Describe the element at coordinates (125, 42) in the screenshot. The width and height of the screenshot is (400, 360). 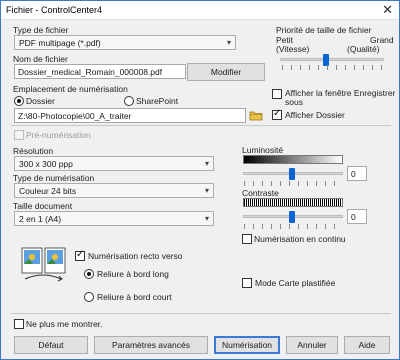
I see `file-type-select: PDF multipage (*.pdf) ▾` at that location.